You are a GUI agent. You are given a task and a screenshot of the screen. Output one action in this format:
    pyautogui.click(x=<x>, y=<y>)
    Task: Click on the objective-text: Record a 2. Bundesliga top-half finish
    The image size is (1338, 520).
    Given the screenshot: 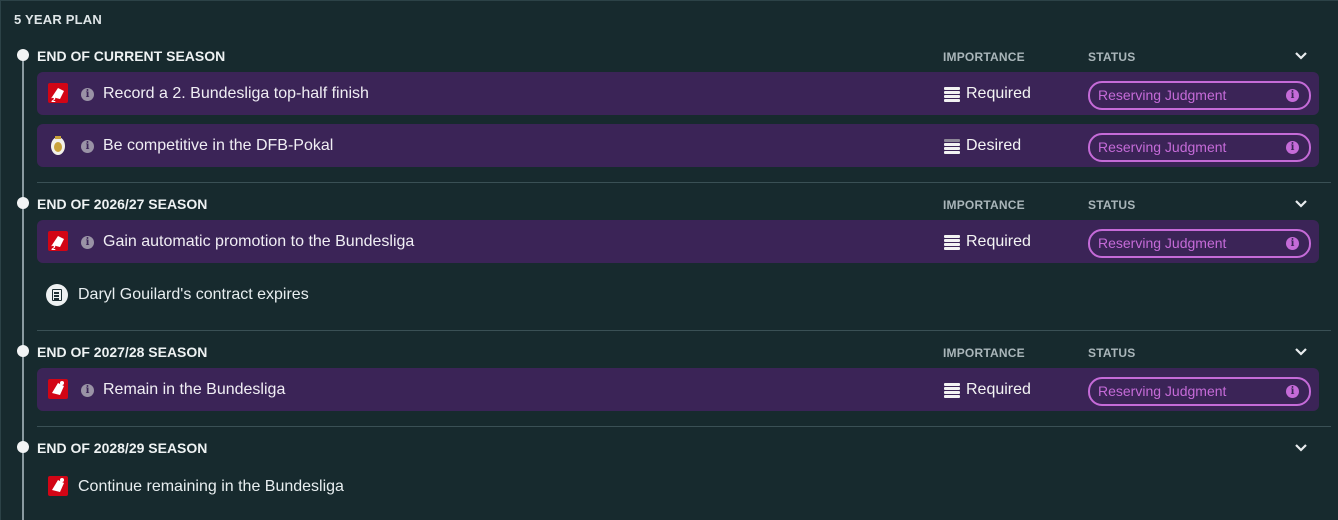 What is the action you would take?
    pyautogui.click(x=236, y=93)
    